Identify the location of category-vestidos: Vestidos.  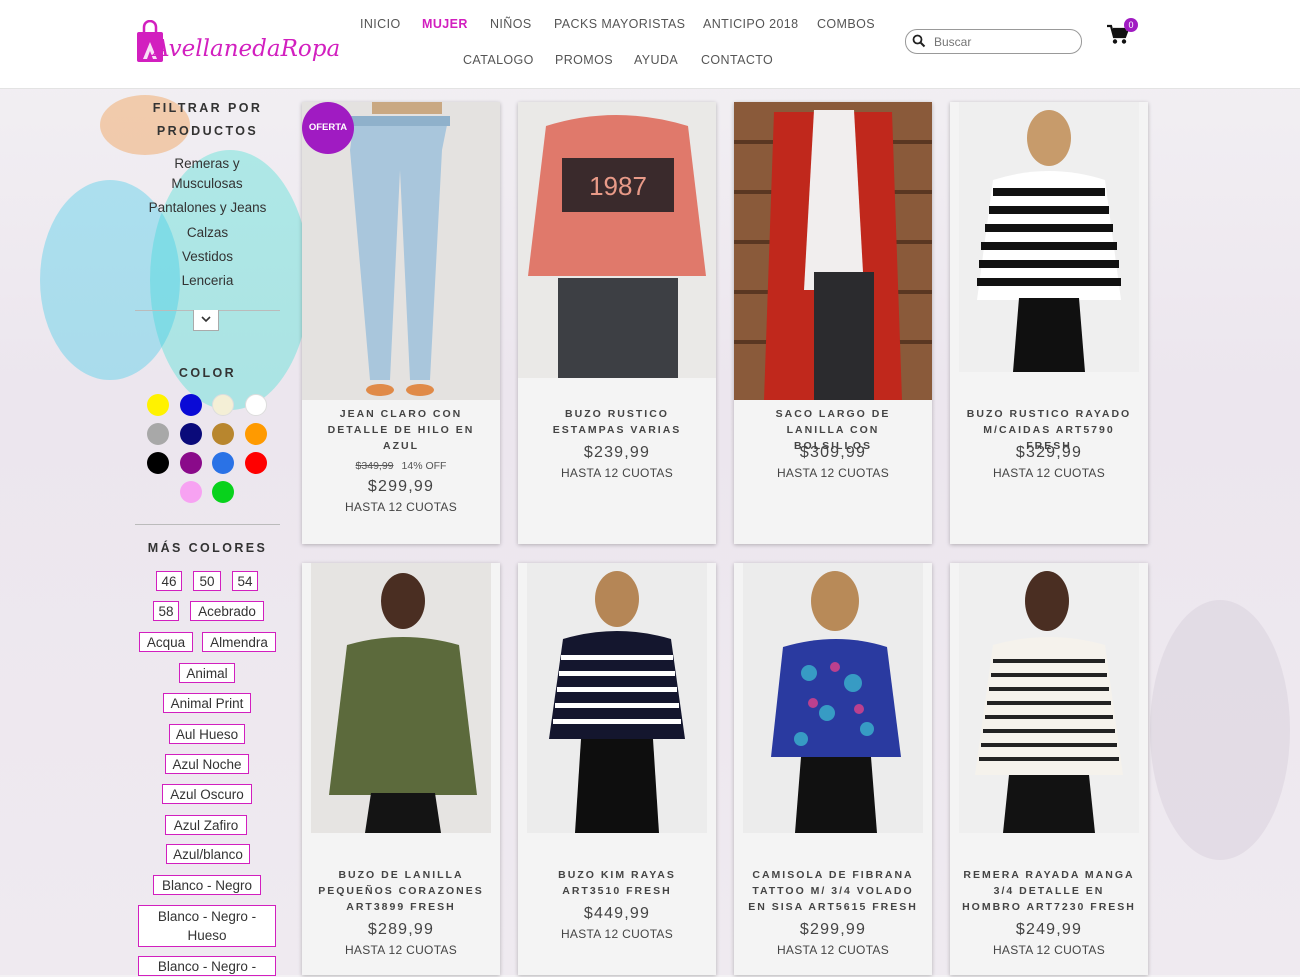
(207, 257).